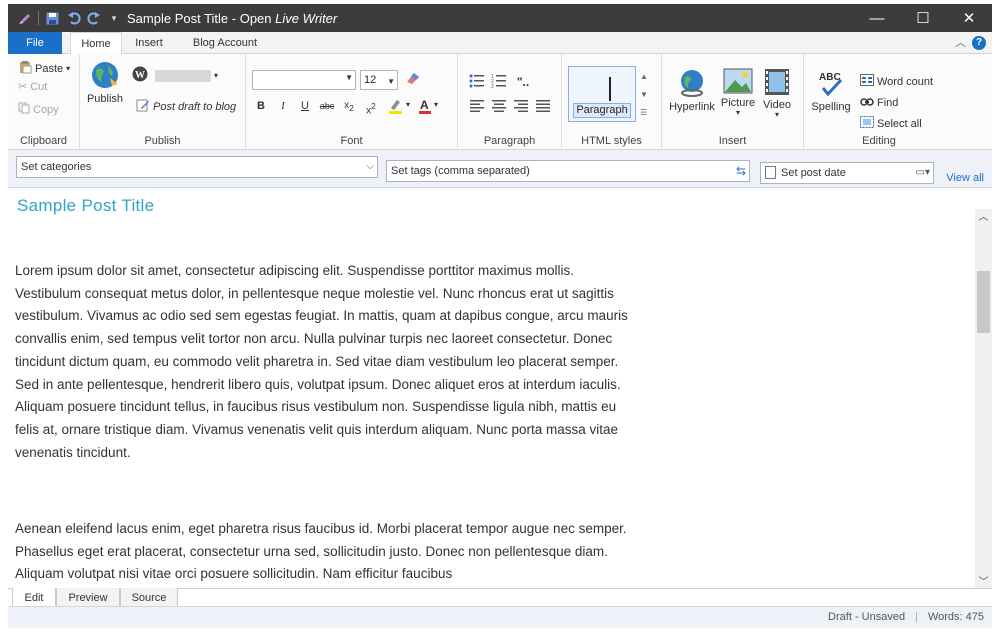 This screenshot has height=635, width=1000. I want to click on wordpress-icon: W, so click(140, 75).